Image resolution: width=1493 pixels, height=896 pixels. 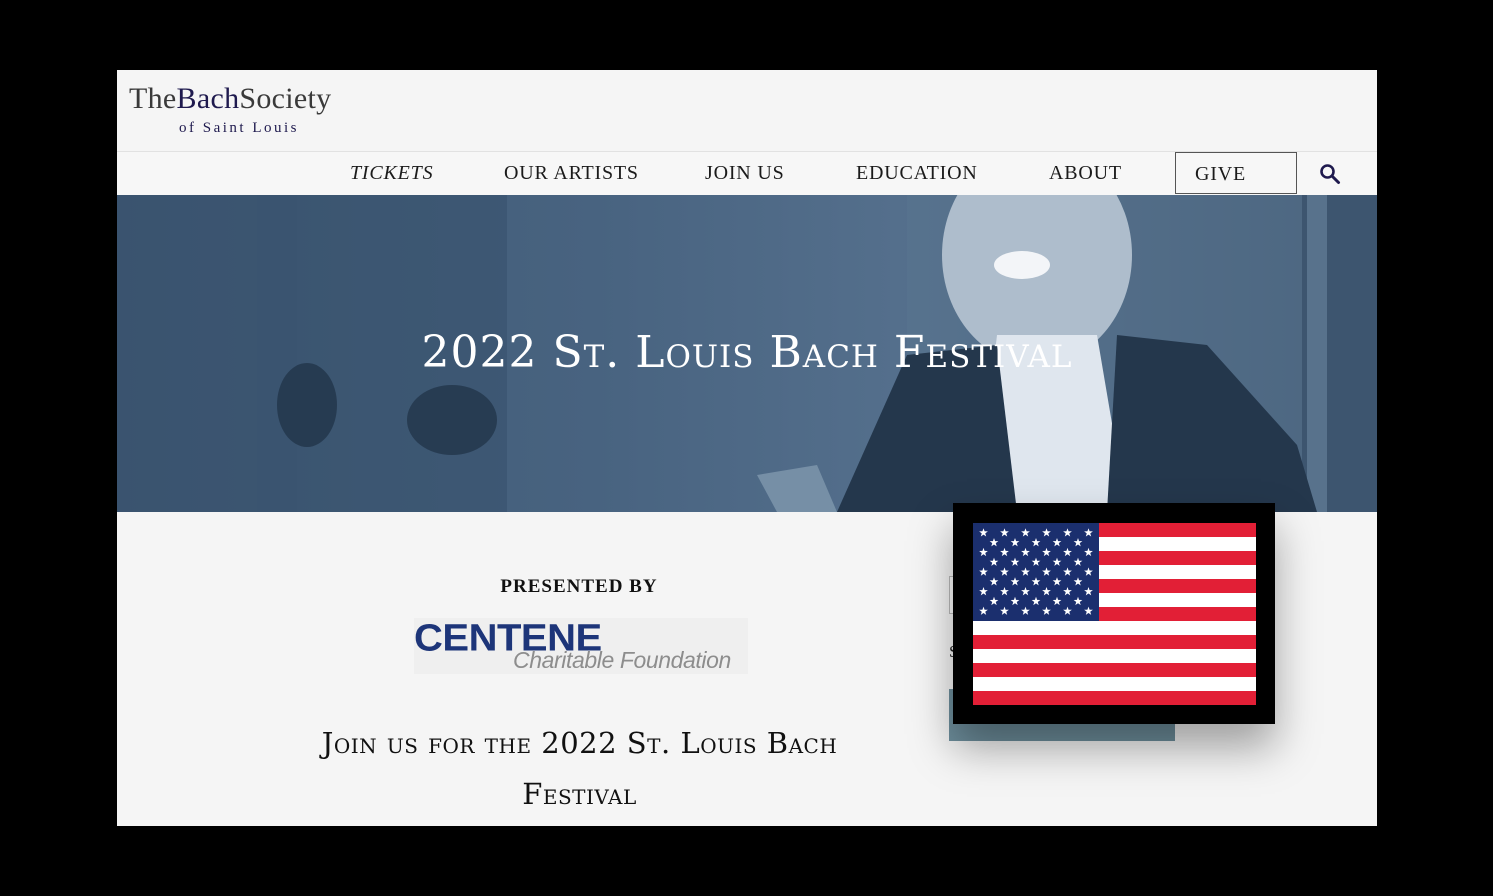 What do you see at coordinates (579, 586) in the screenshot?
I see `presented-by-label: PRESENTED BY` at bounding box center [579, 586].